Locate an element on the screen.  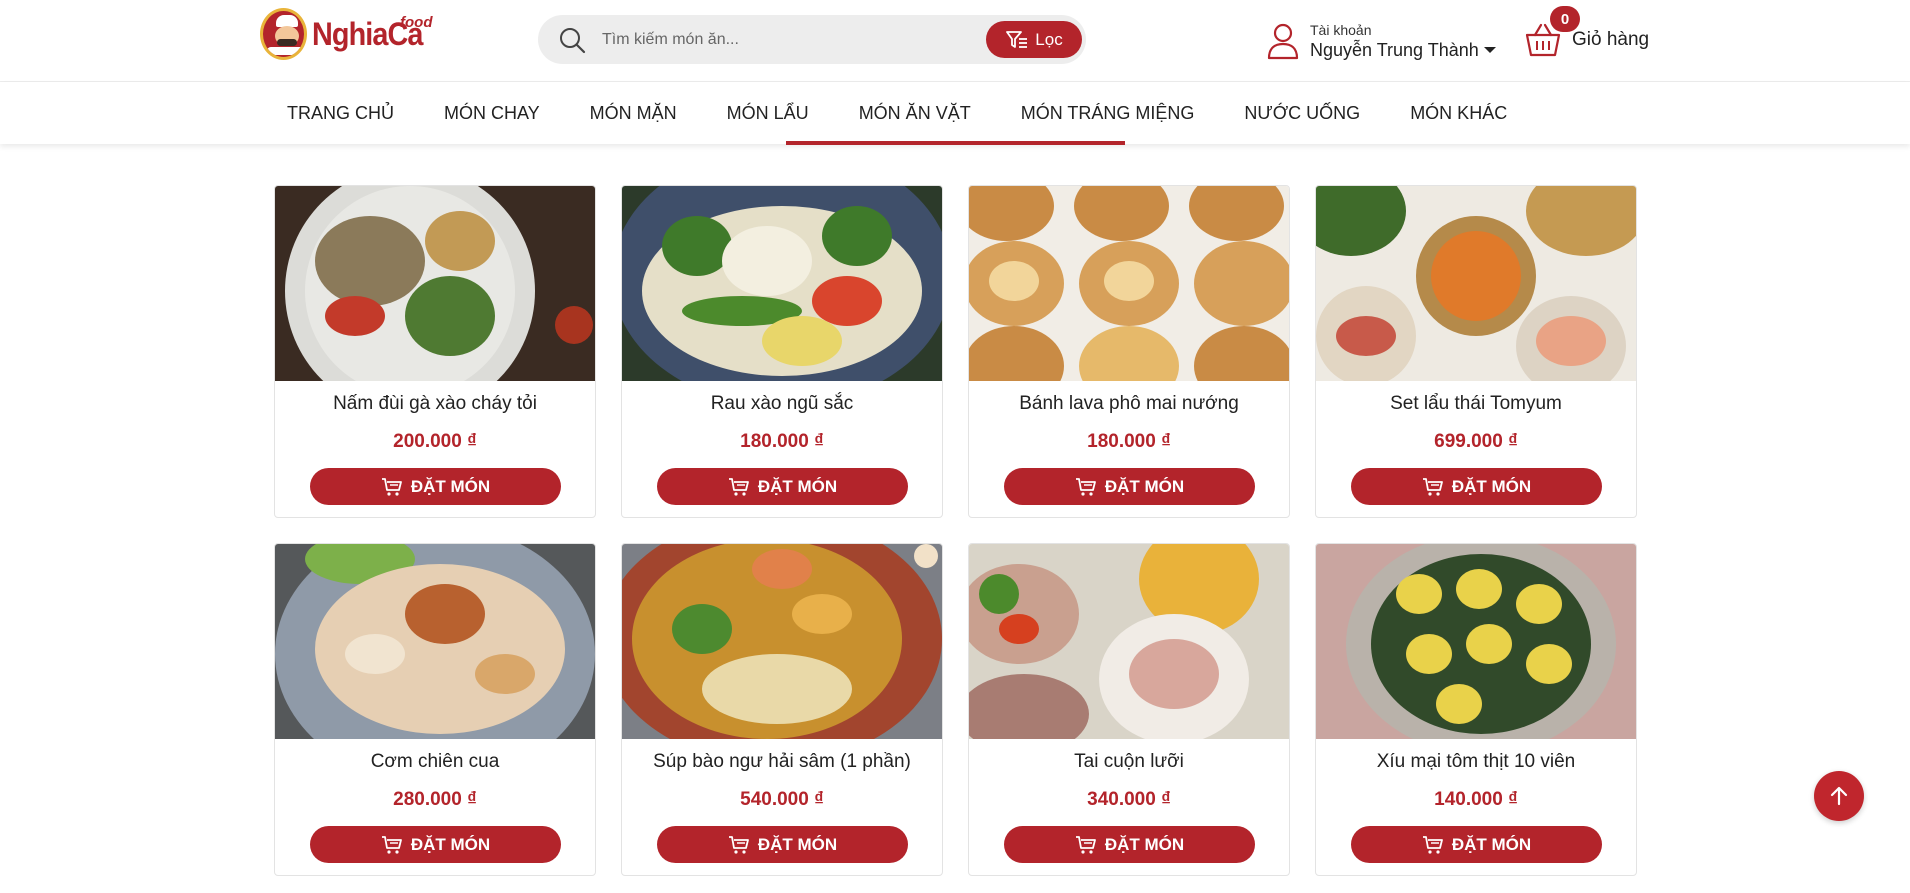
nav-item-snacks: MÓN ĂN VẶT is located at coordinates (915, 113).